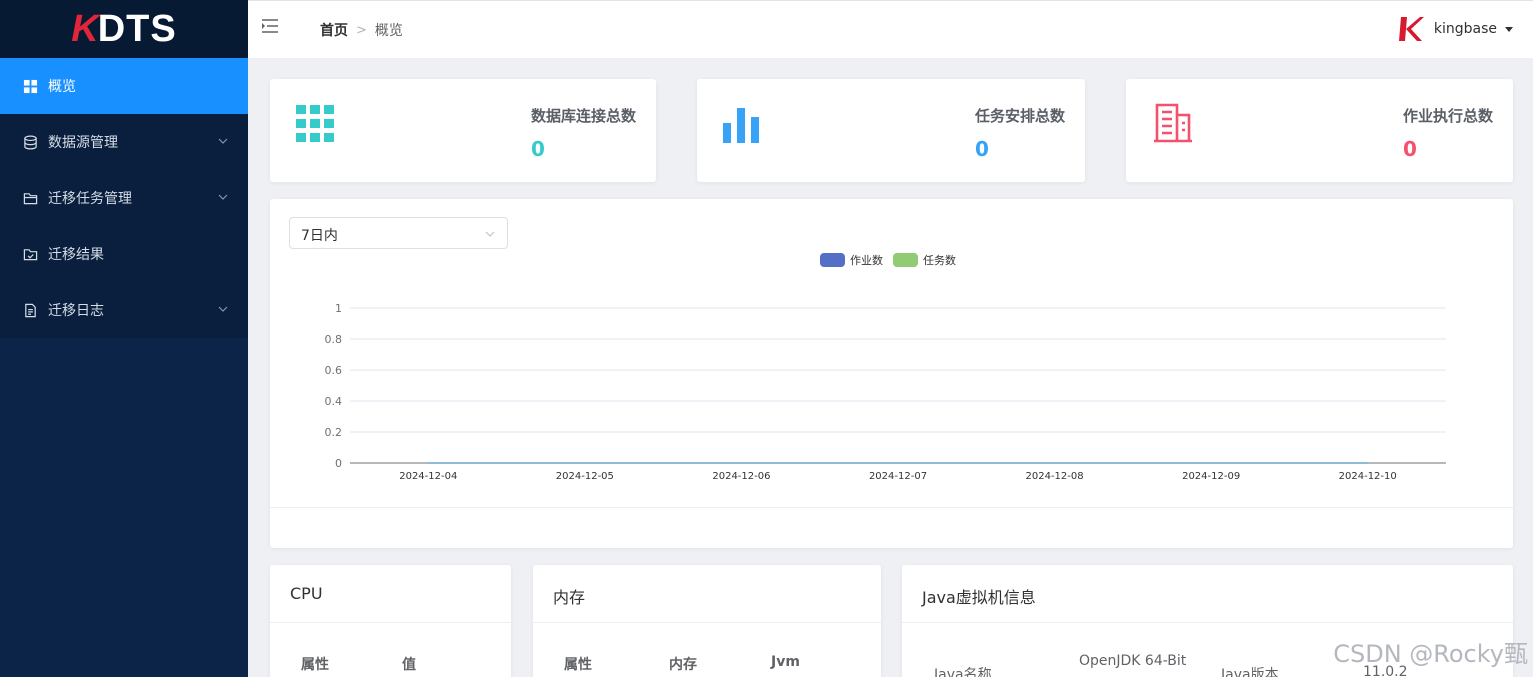 This screenshot has width=1533, height=677. Describe the element at coordinates (334, 401) in the screenshot. I see `y-tick-label: 0.4` at that location.